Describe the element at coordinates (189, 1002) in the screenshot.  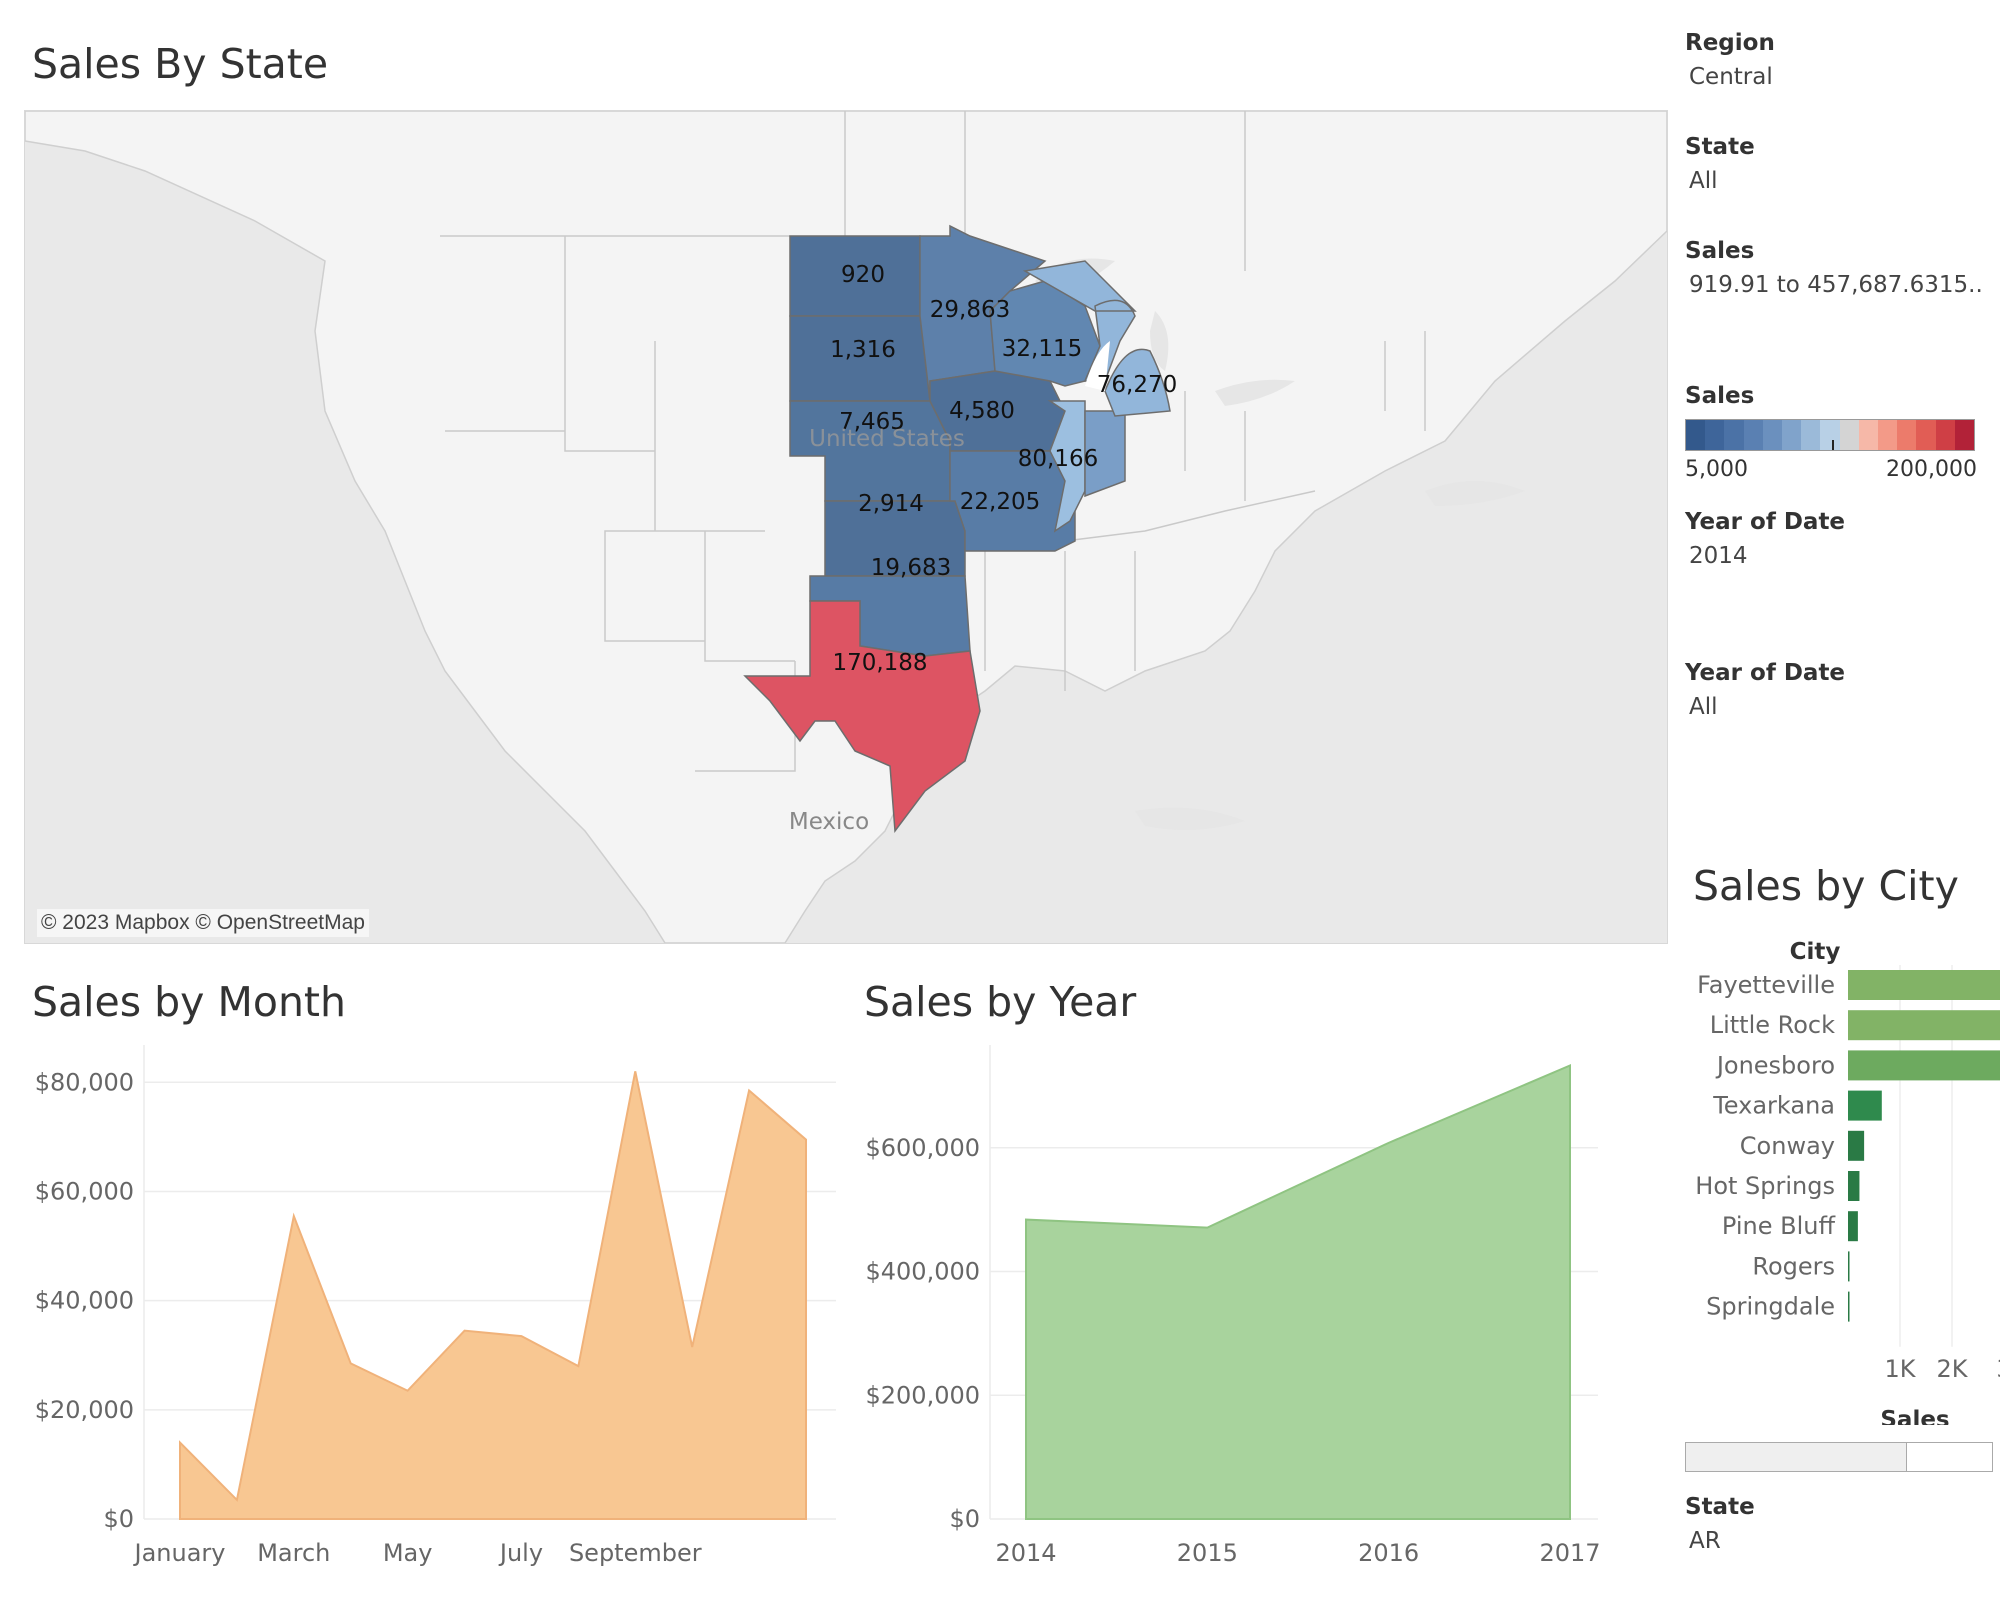
I see `month-chart-title: Sales by Month` at that location.